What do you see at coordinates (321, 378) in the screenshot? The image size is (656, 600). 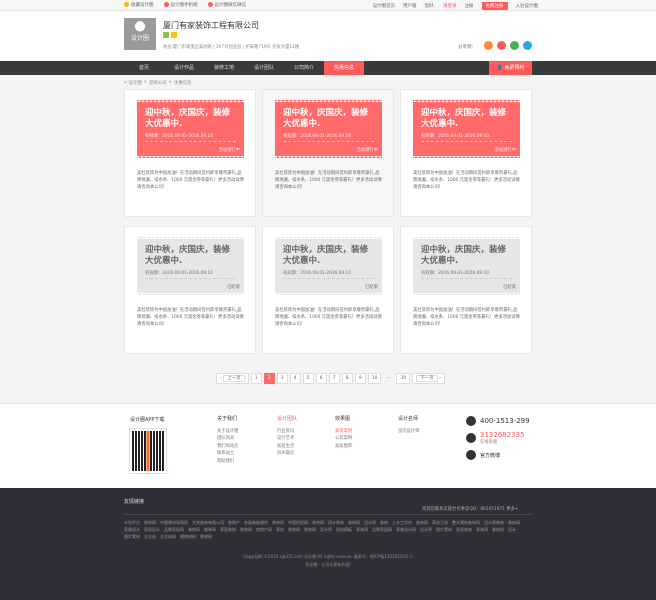 I see `page-button: 6` at bounding box center [321, 378].